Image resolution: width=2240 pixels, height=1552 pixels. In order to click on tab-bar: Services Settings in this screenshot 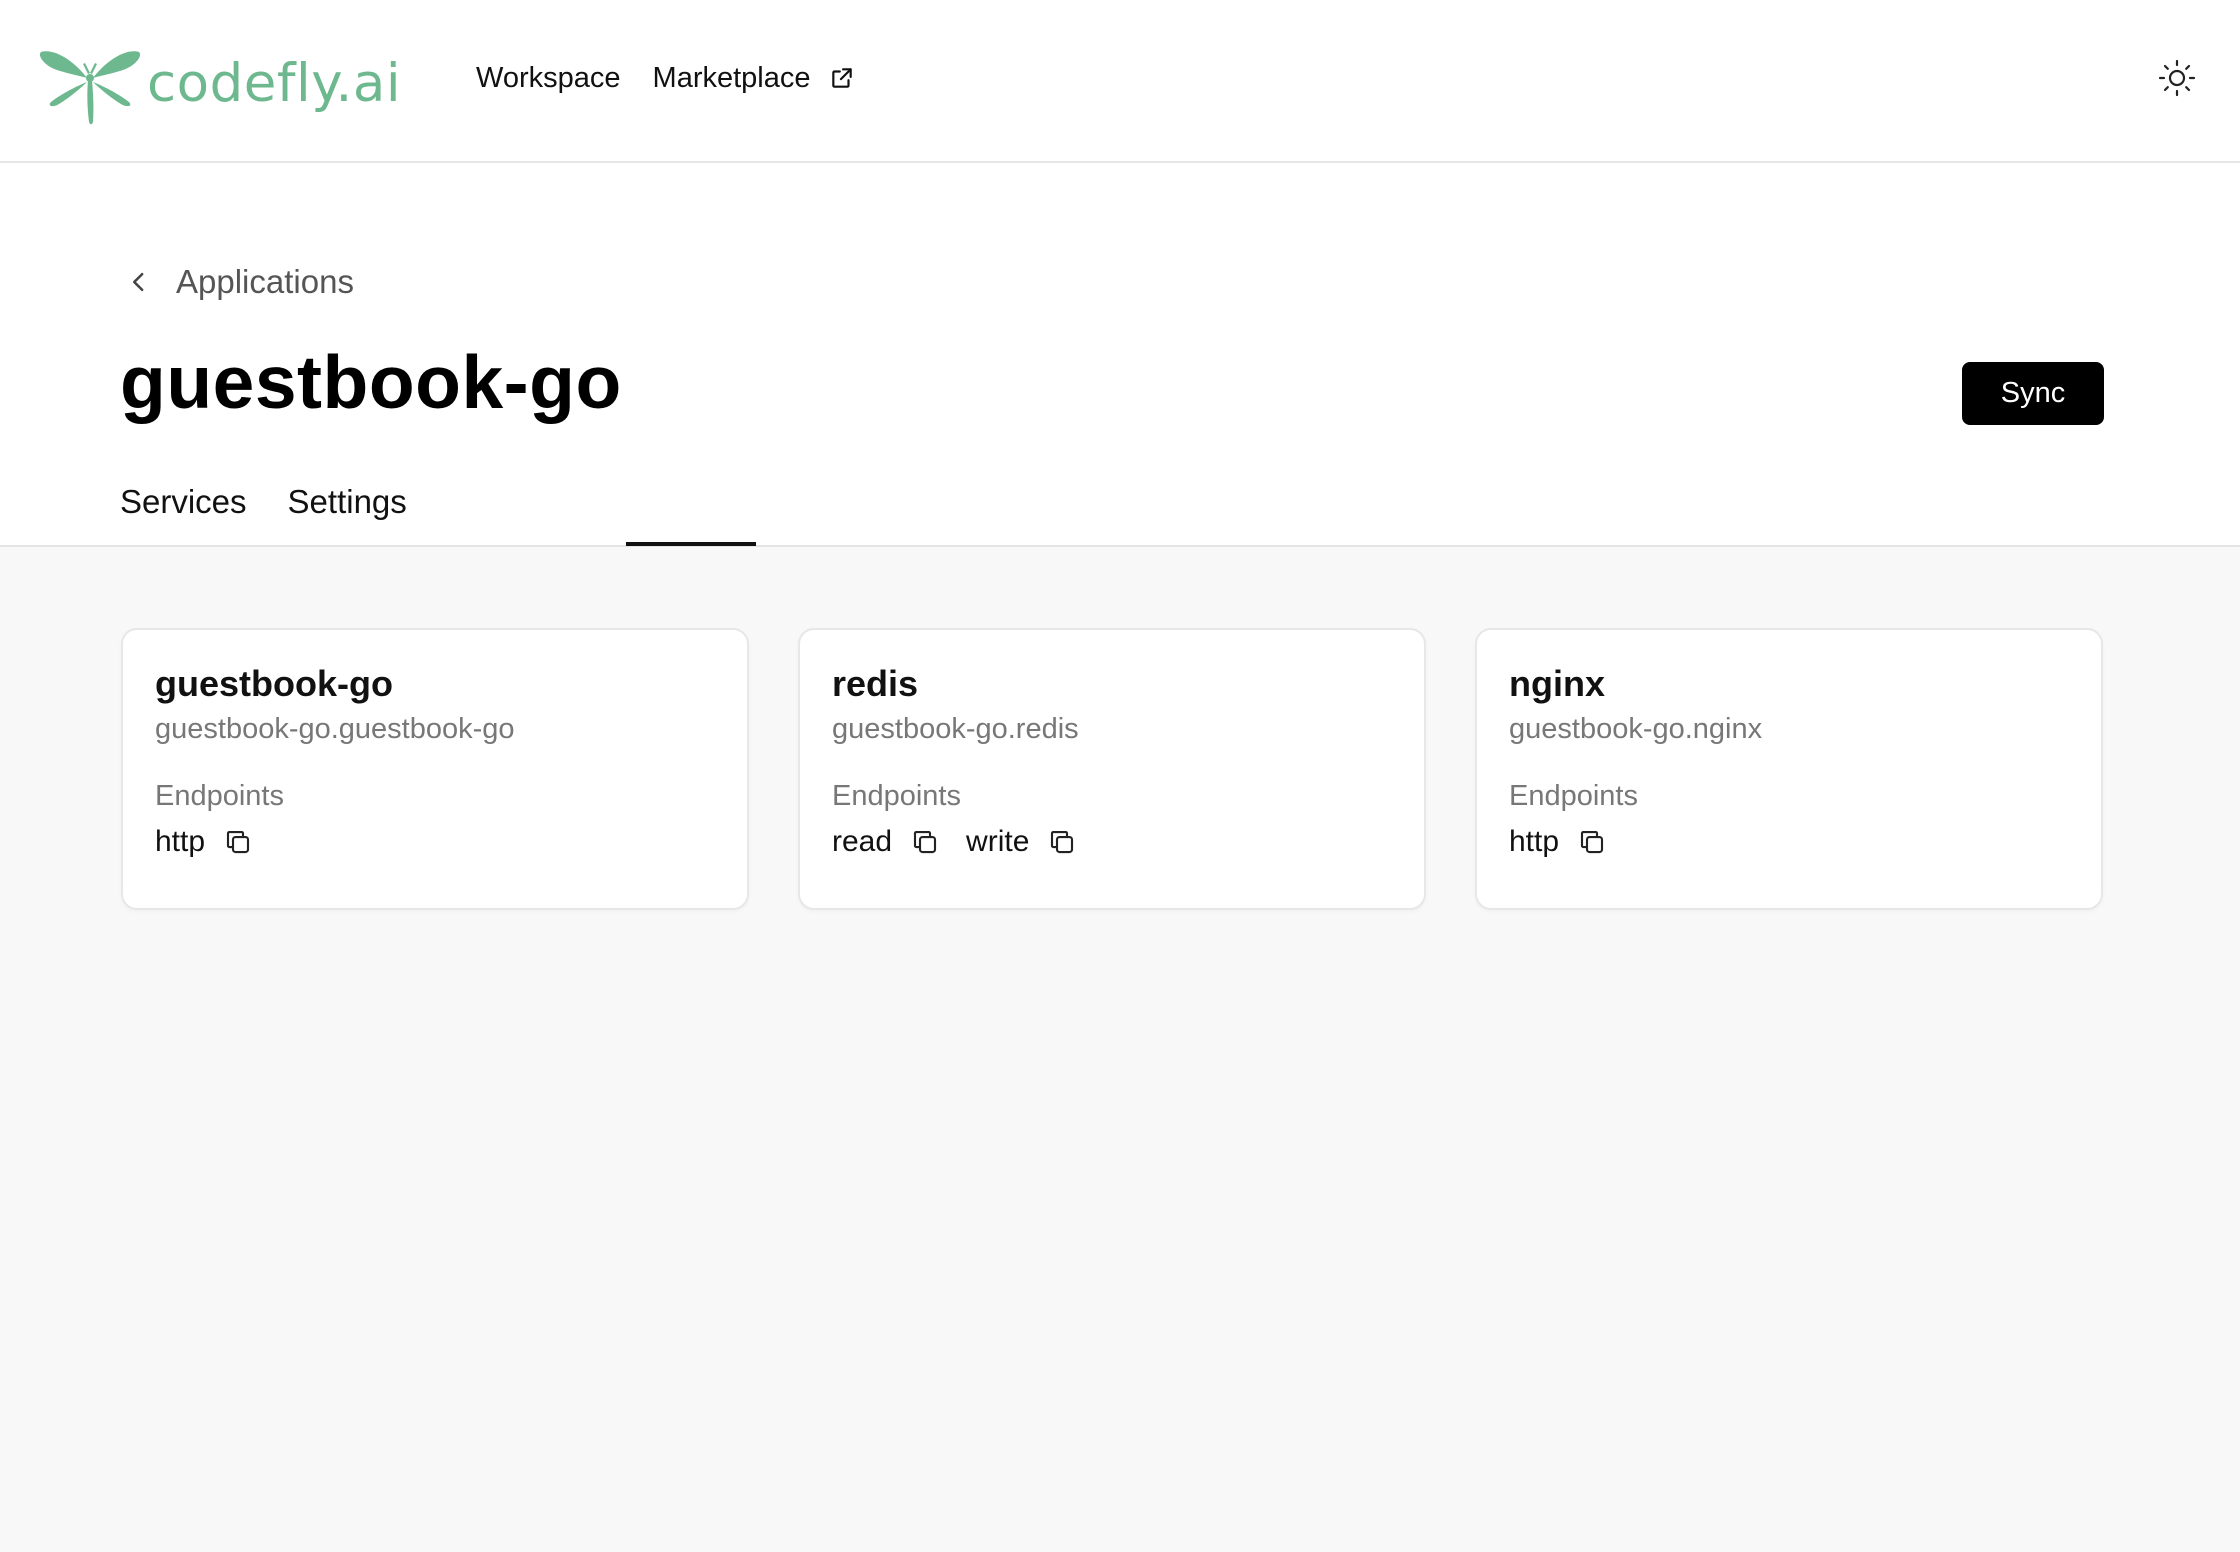, I will do `click(263, 502)`.